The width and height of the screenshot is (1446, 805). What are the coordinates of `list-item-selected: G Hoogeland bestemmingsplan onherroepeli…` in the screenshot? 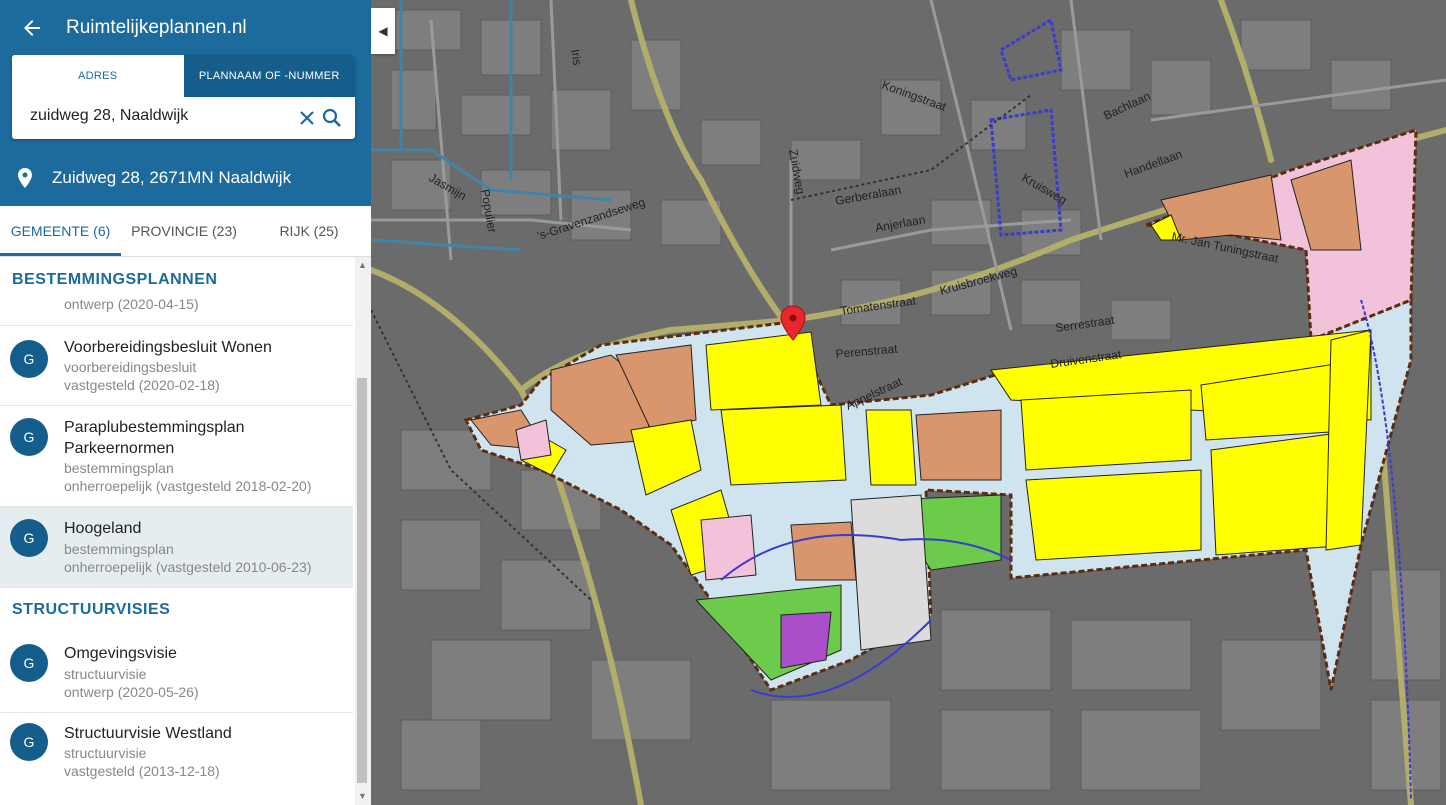 It's located at (176, 547).